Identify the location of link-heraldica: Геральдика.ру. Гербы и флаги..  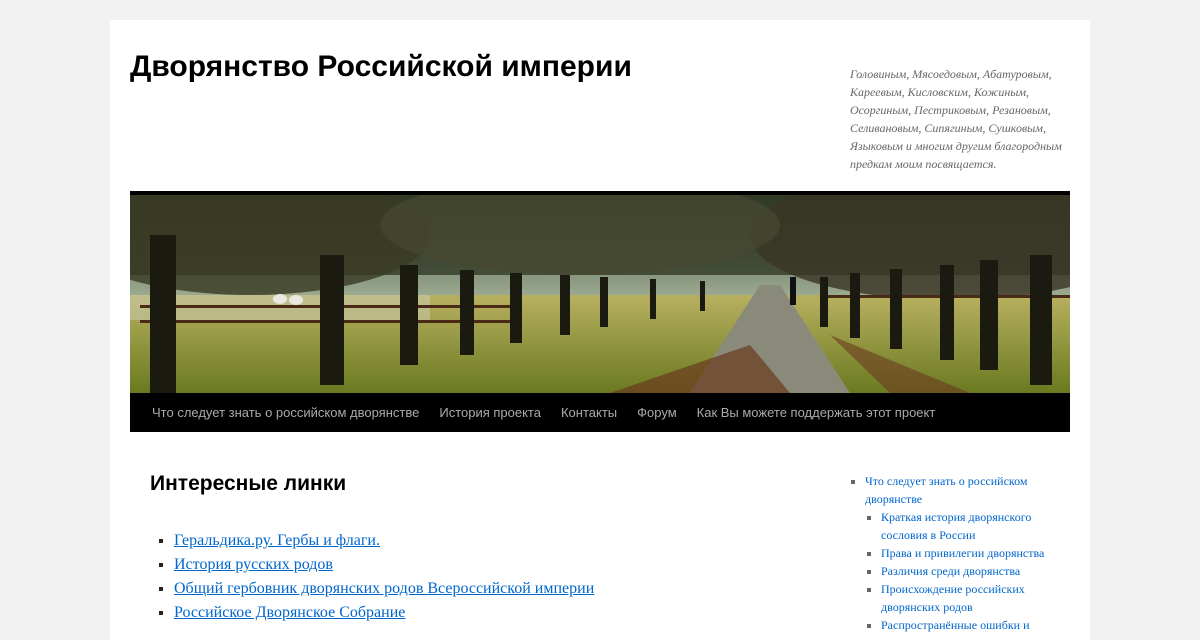
(277, 540).